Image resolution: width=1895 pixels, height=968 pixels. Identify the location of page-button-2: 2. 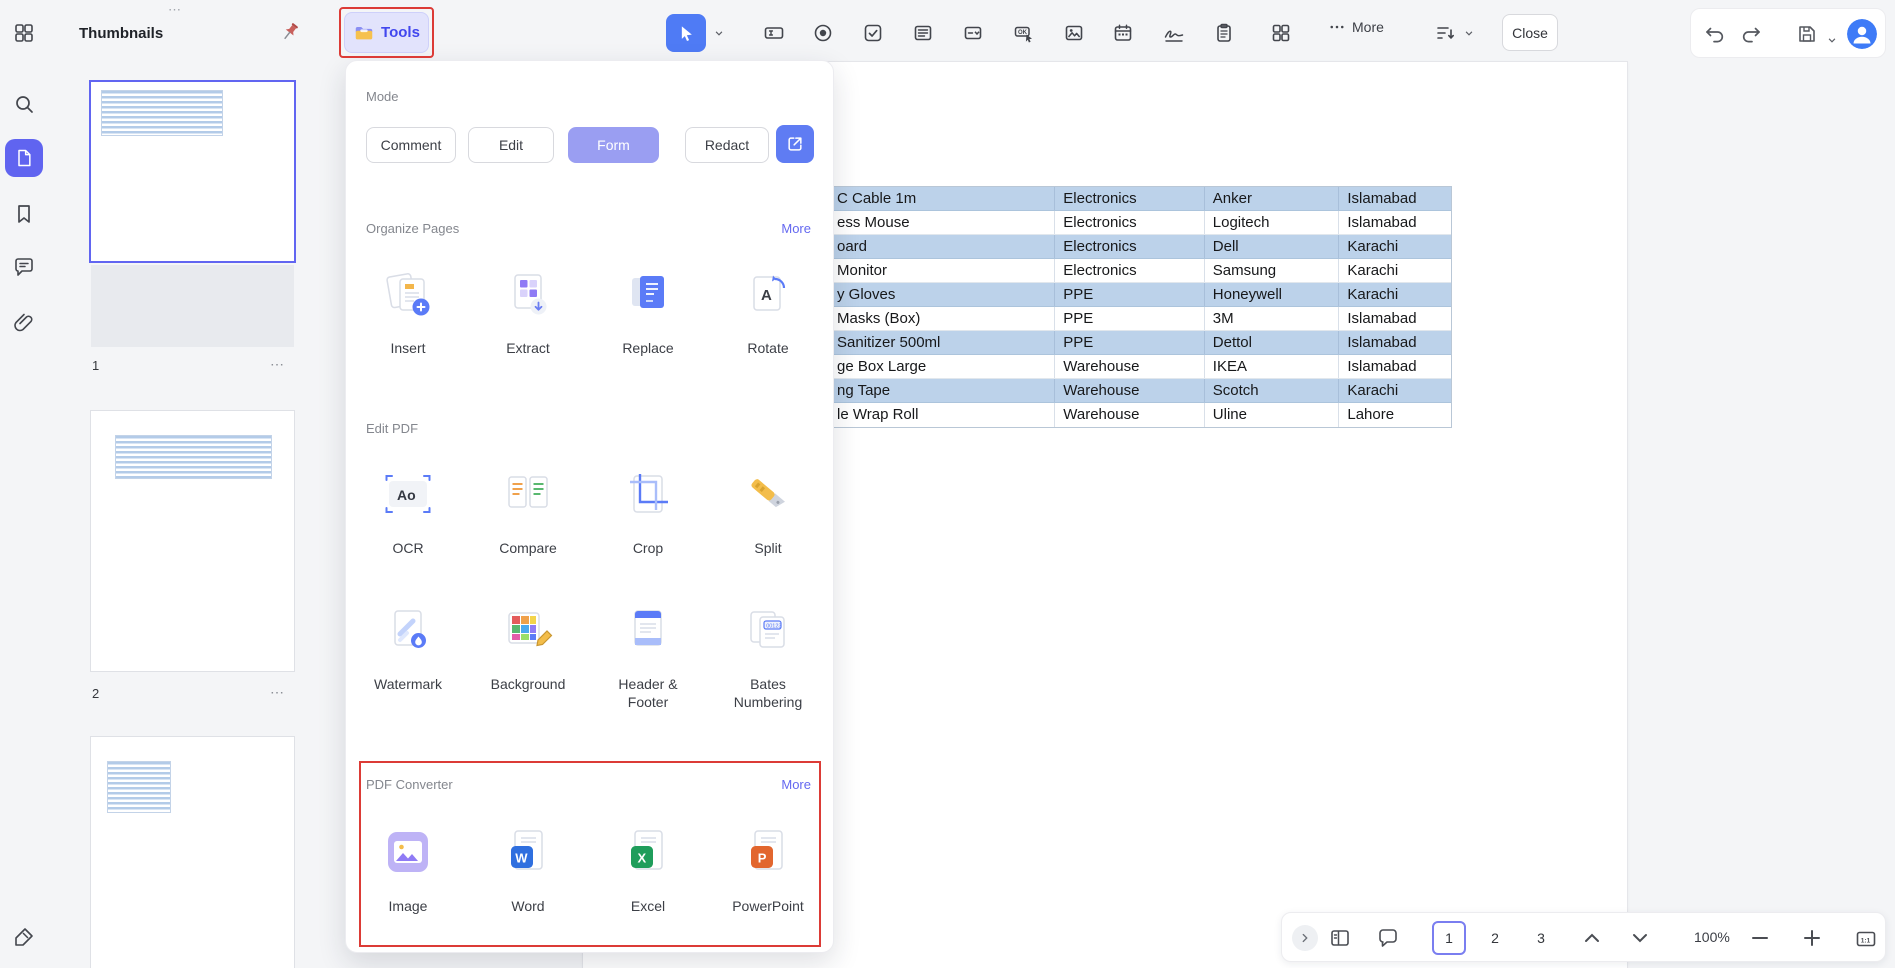
(1495, 938).